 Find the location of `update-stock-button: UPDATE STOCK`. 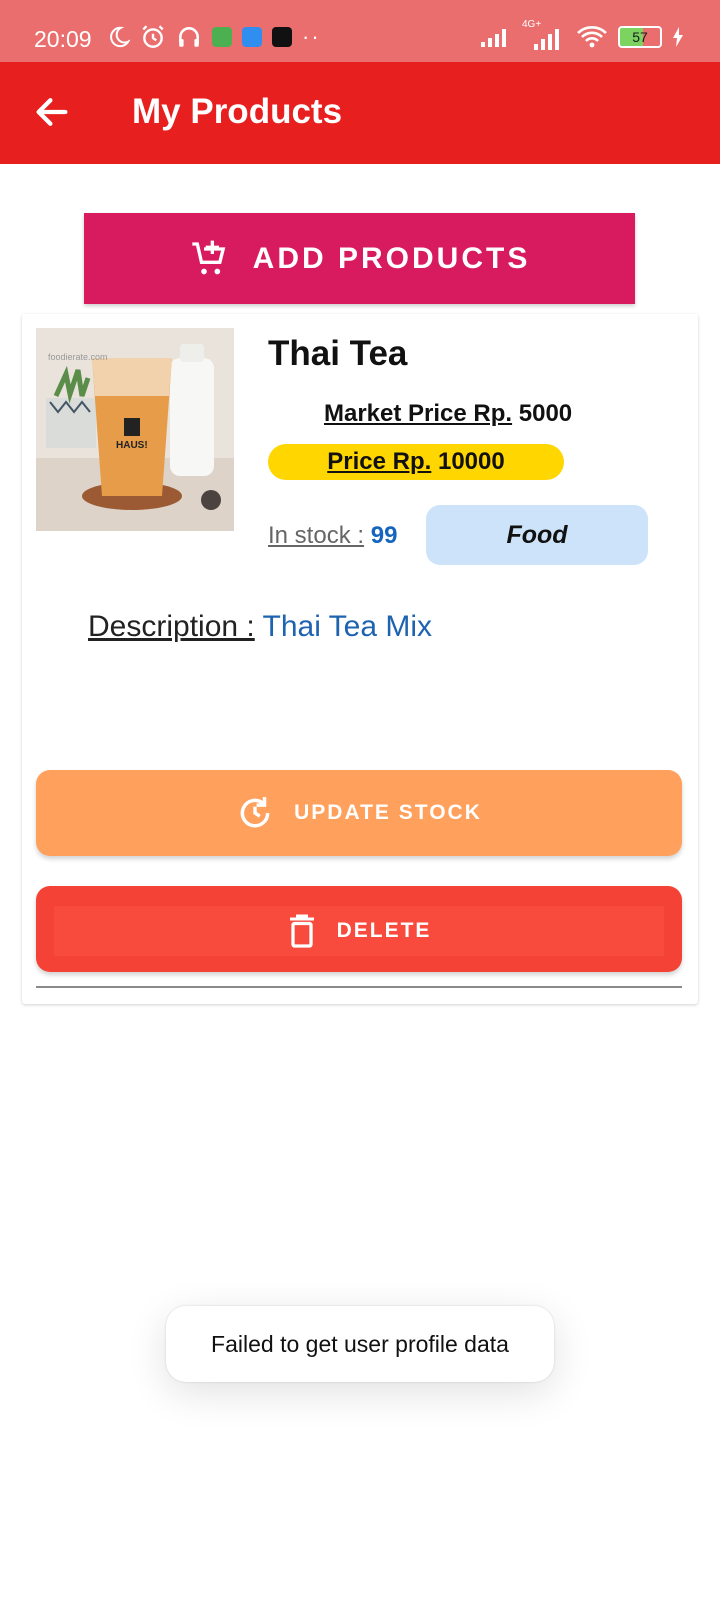

update-stock-button: UPDATE STOCK is located at coordinates (359, 813).